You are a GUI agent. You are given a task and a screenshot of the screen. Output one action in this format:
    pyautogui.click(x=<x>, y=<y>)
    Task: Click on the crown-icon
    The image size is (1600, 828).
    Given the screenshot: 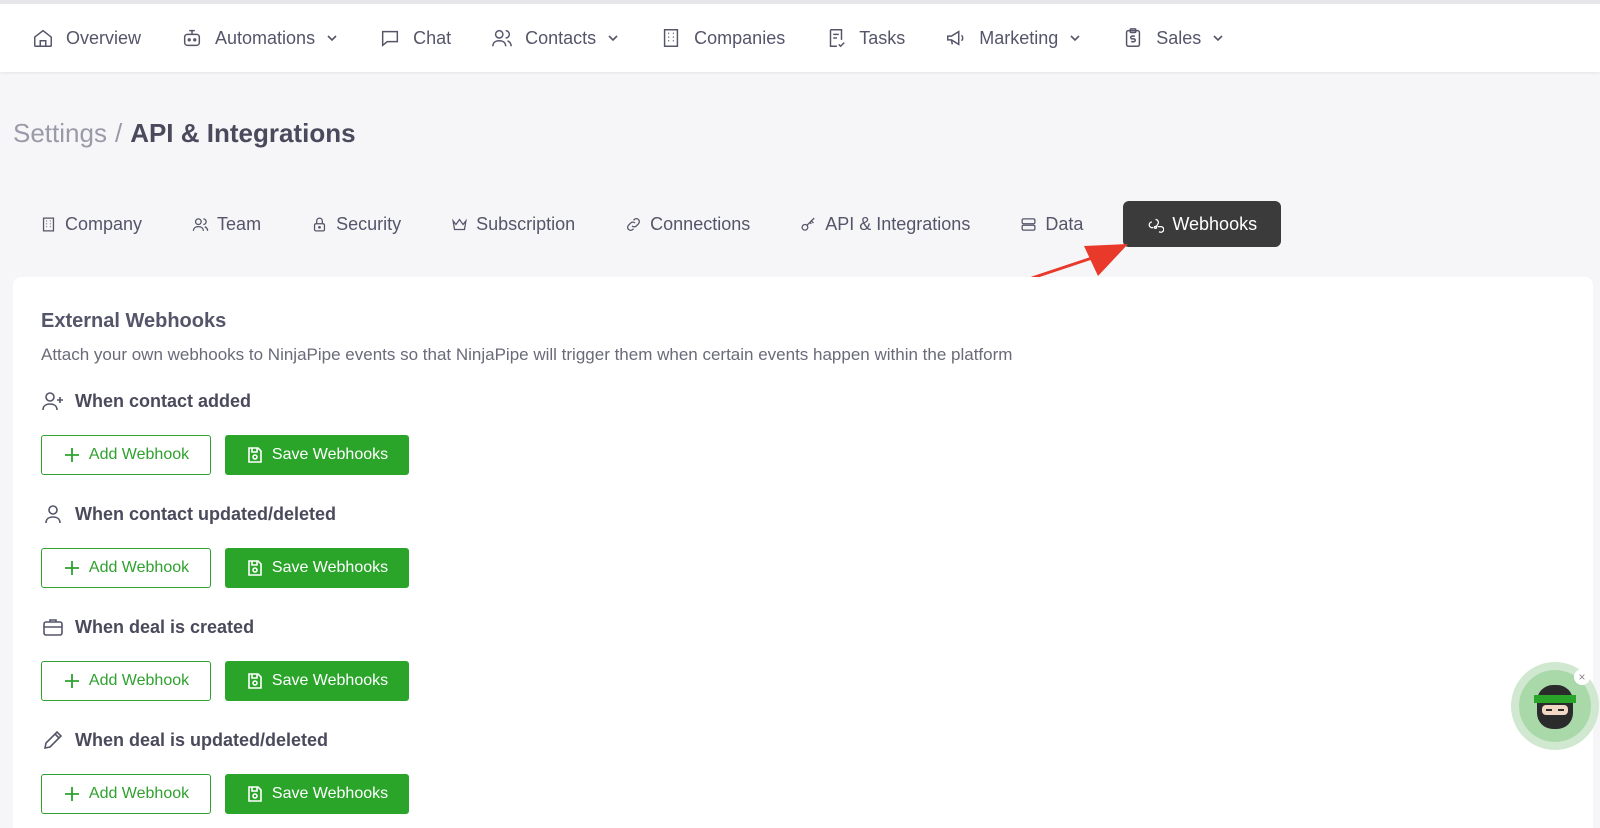 What is the action you would take?
    pyautogui.click(x=459, y=223)
    